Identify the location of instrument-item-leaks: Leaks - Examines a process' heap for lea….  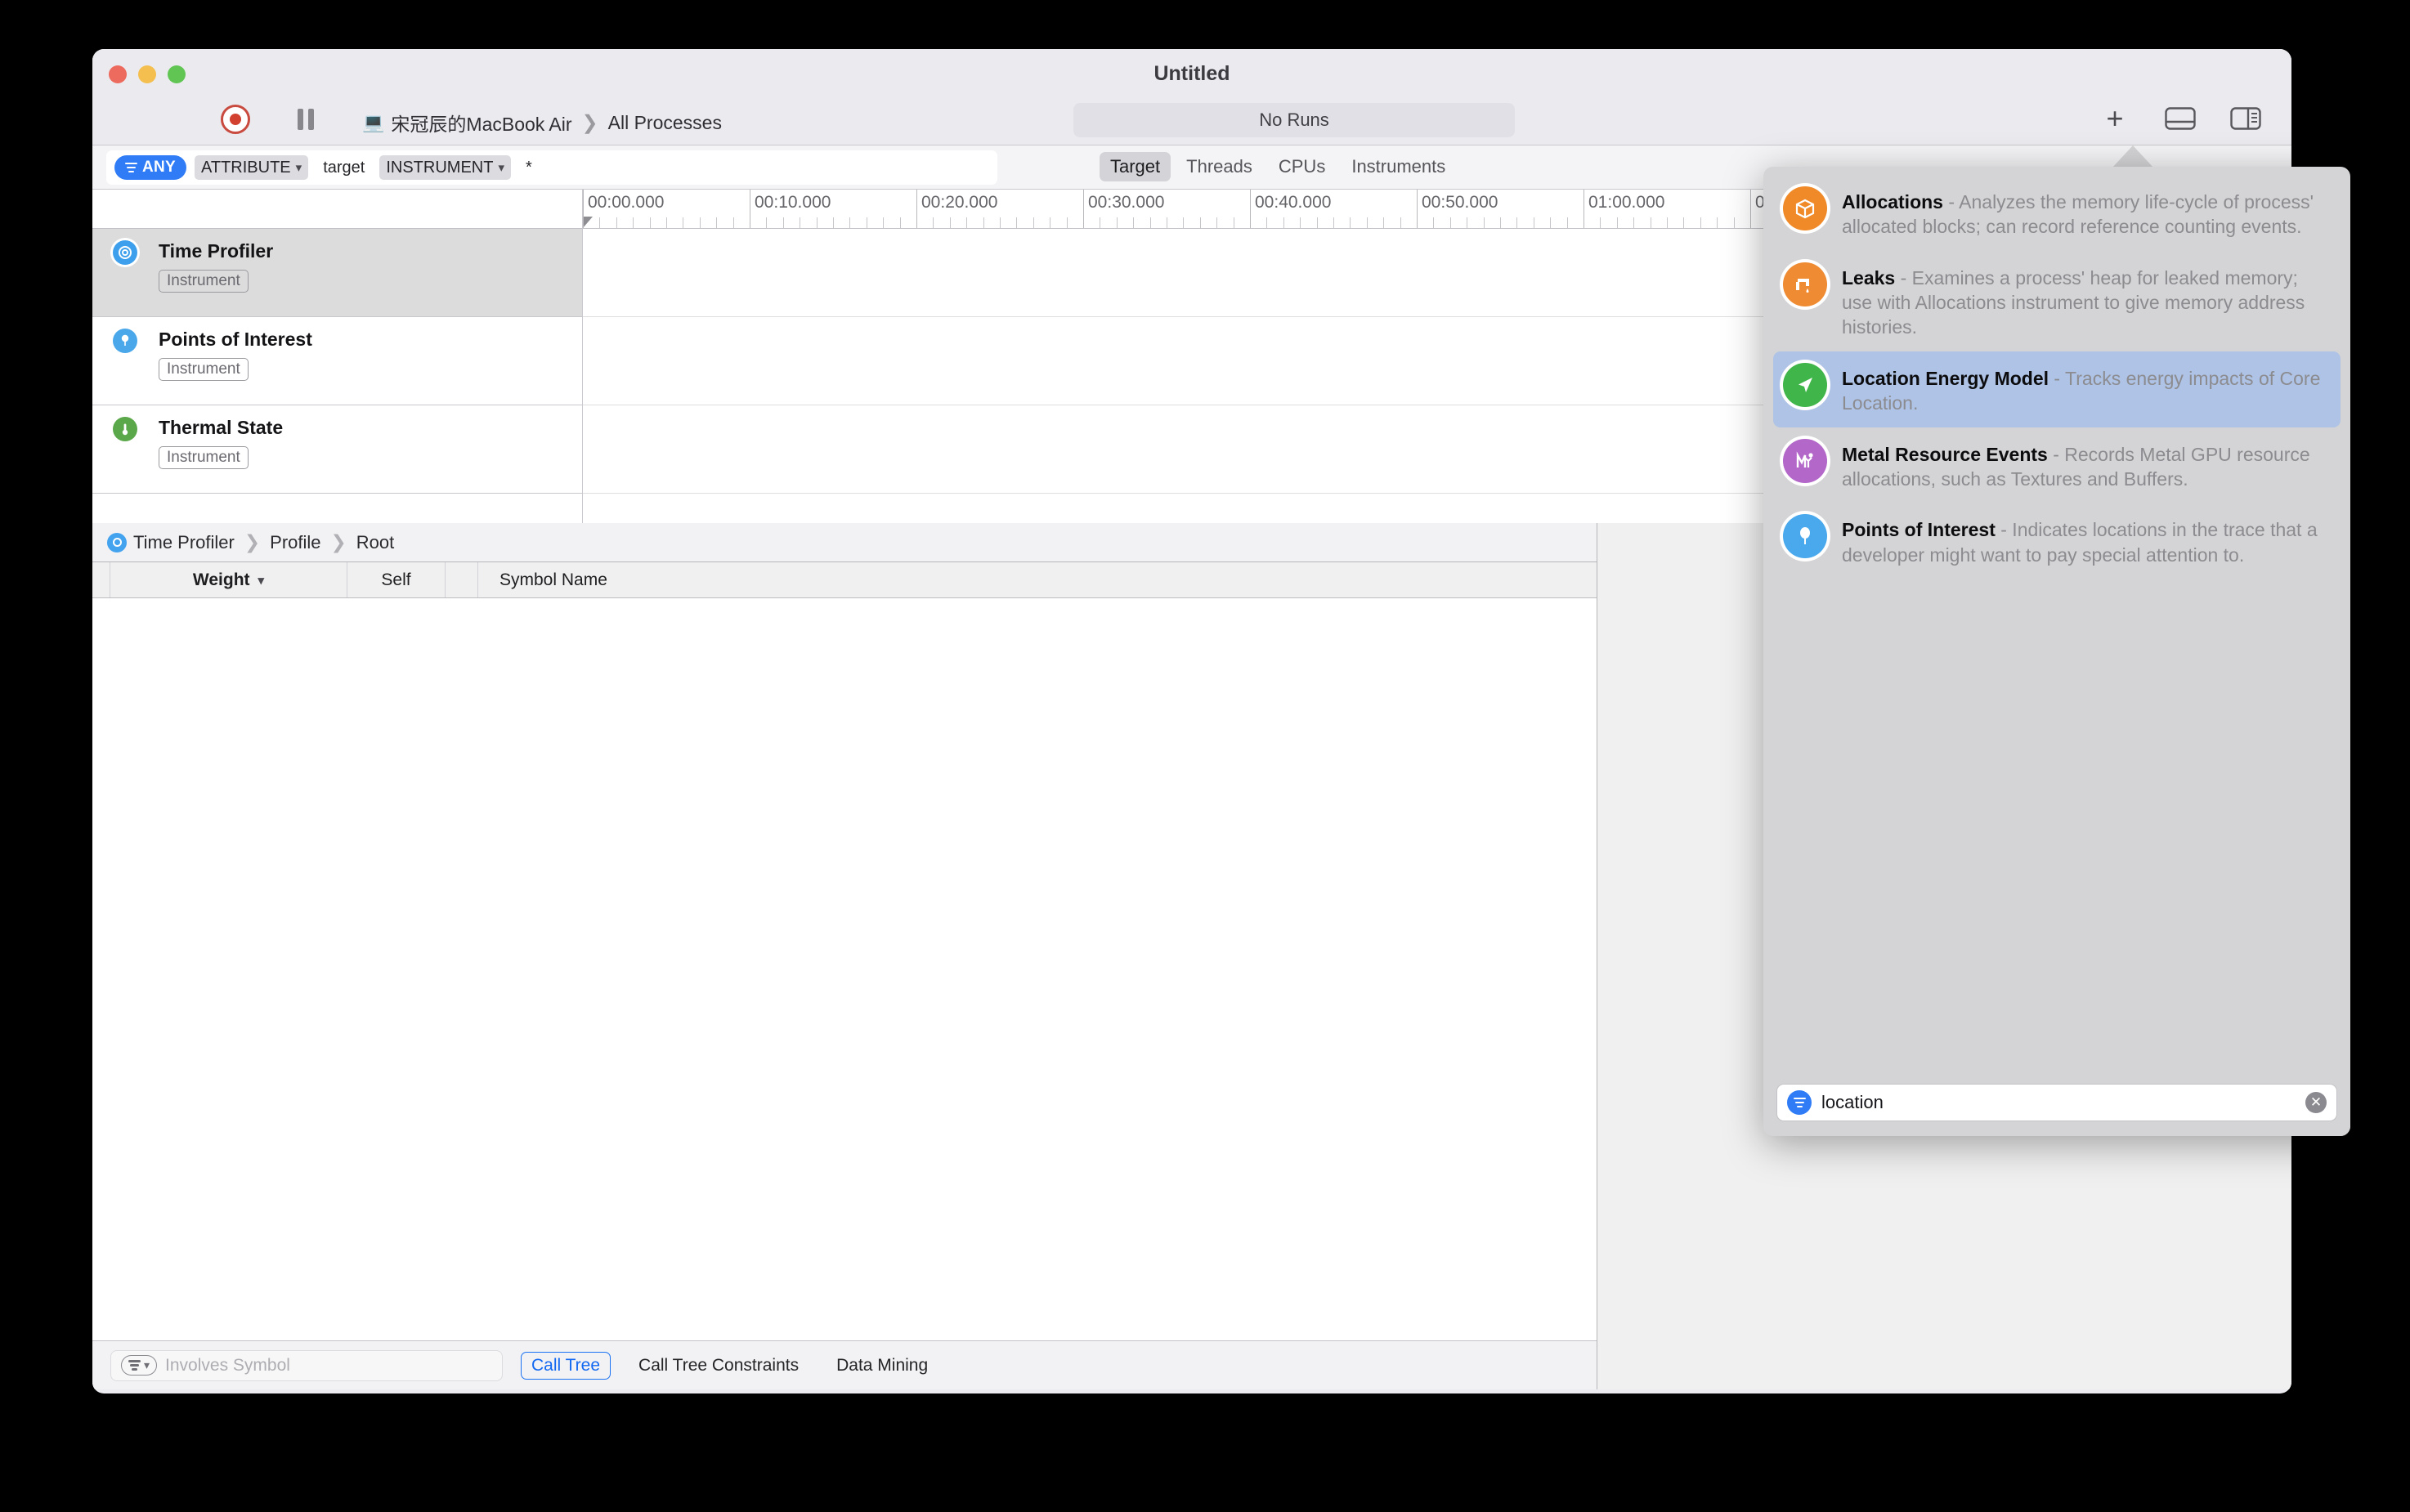
(2057, 301).